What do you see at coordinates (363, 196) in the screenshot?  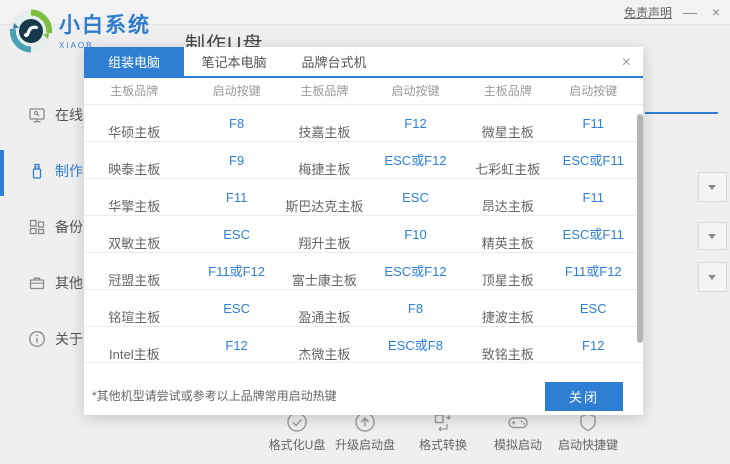 I see `table-row: 华擎主板 F11 斯巴达克主板 ESC 昂达主板 F11` at bounding box center [363, 196].